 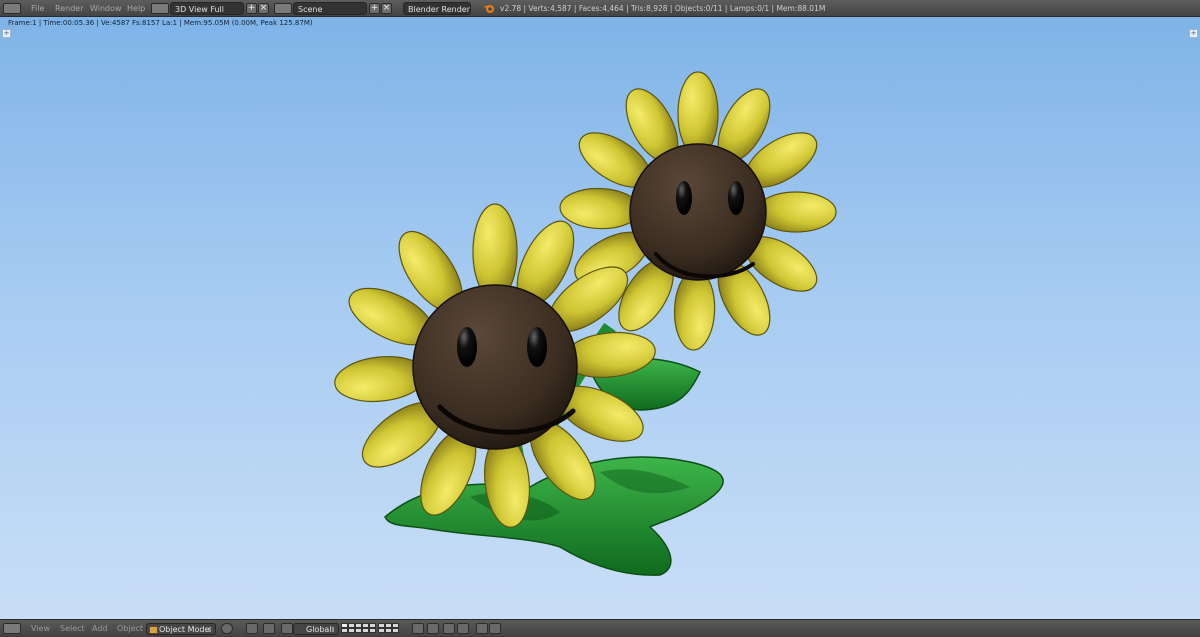 What do you see at coordinates (263, 8) in the screenshot?
I see `remove-screen-button: ×` at bounding box center [263, 8].